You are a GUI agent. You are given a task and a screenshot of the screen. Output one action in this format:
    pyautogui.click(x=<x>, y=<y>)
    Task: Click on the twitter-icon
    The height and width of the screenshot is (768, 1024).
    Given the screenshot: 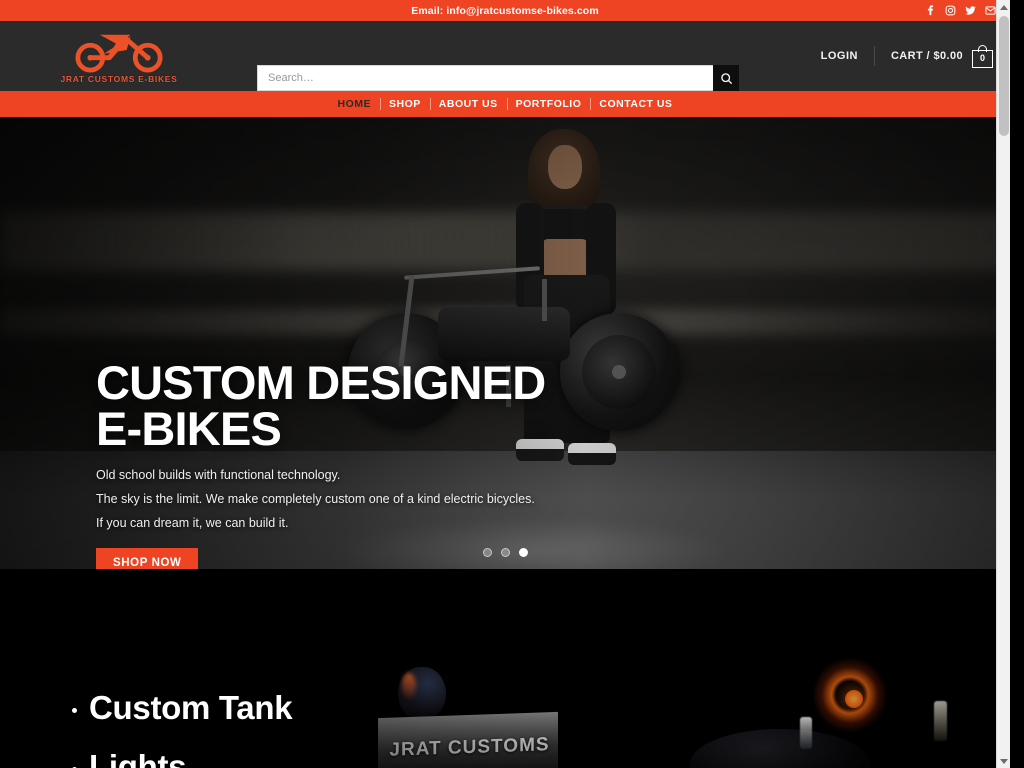 What is the action you would take?
    pyautogui.click(x=970, y=10)
    